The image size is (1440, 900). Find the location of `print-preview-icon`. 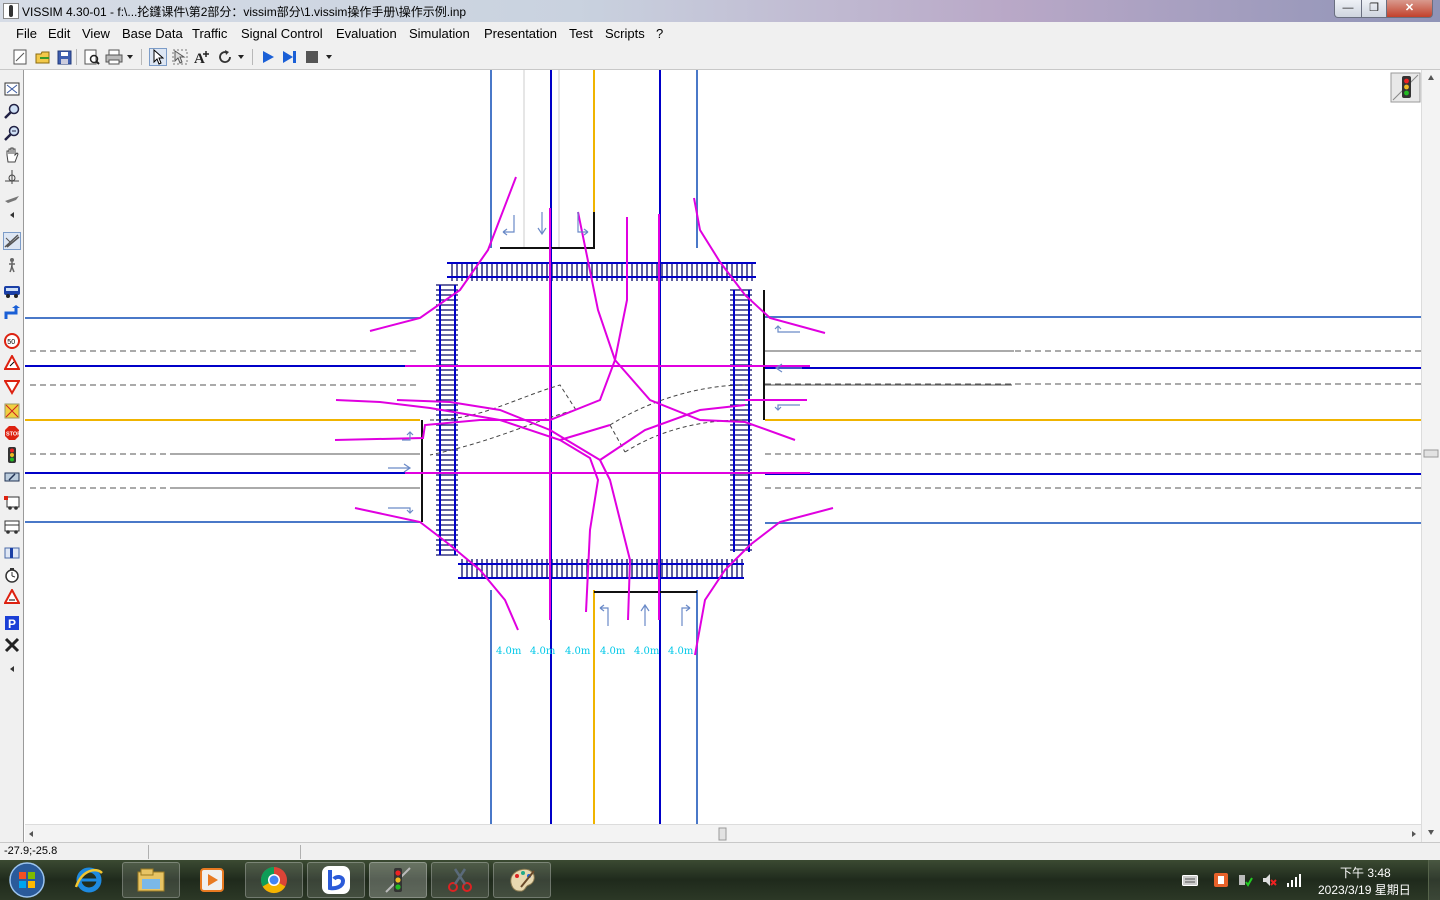

print-preview-icon is located at coordinates (92, 57).